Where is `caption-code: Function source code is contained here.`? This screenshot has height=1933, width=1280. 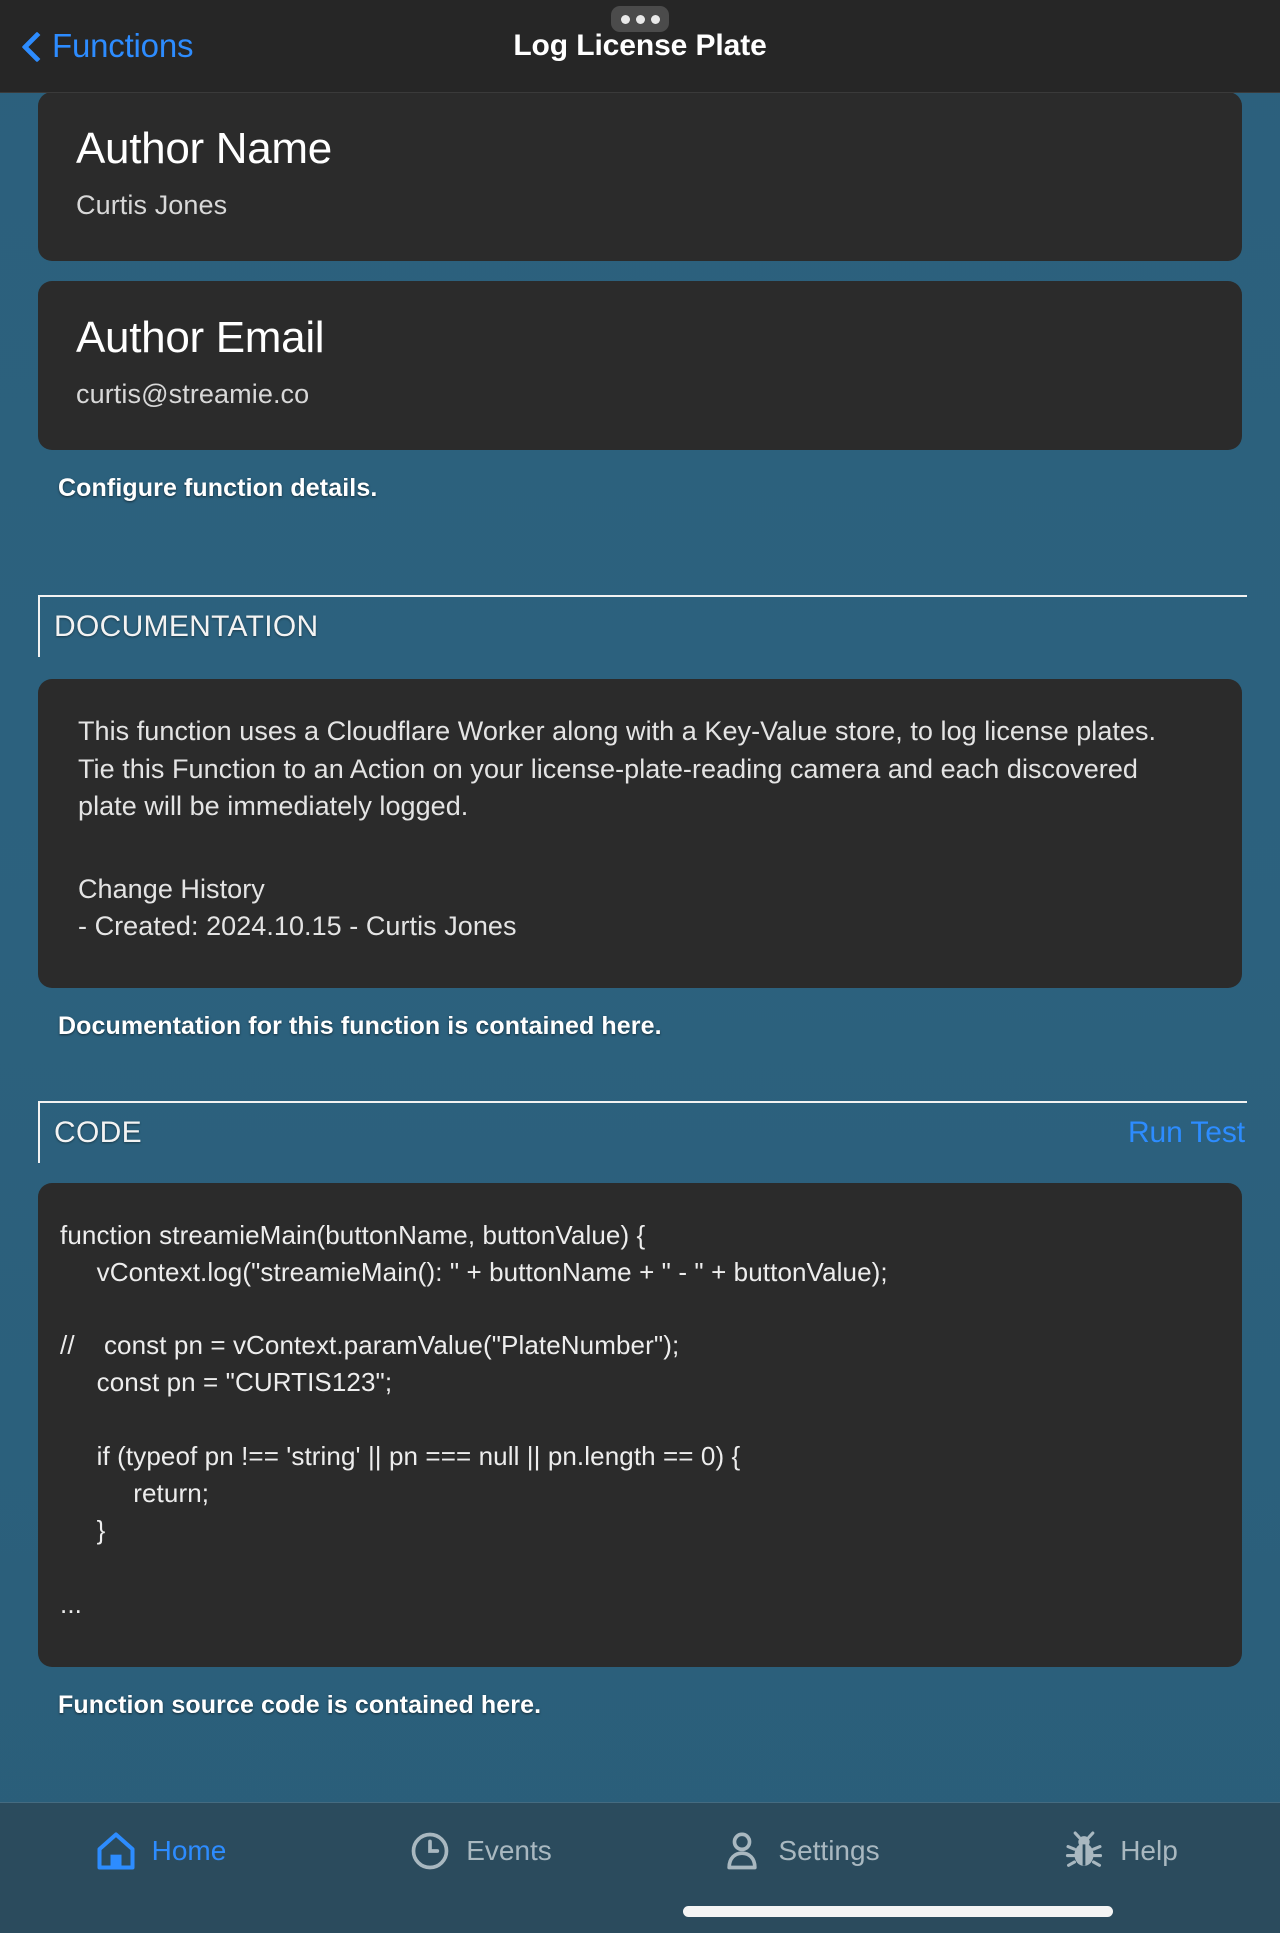
caption-code: Function source code is contained here. is located at coordinates (300, 1704).